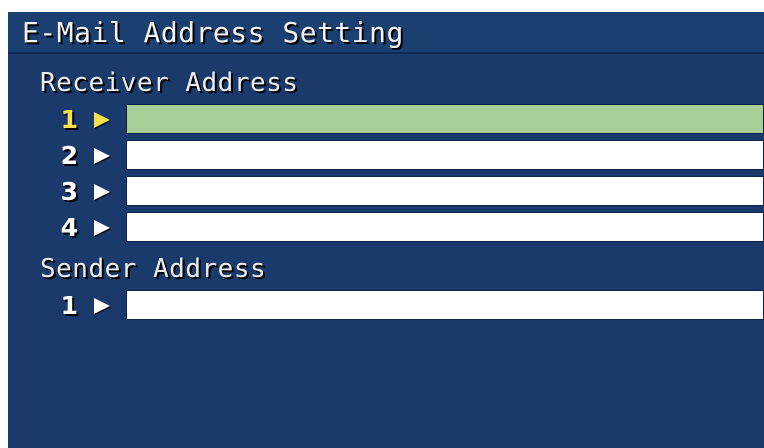 The height and width of the screenshot is (448, 764). I want to click on receiver-address-label: Receiver Address, so click(169, 83).